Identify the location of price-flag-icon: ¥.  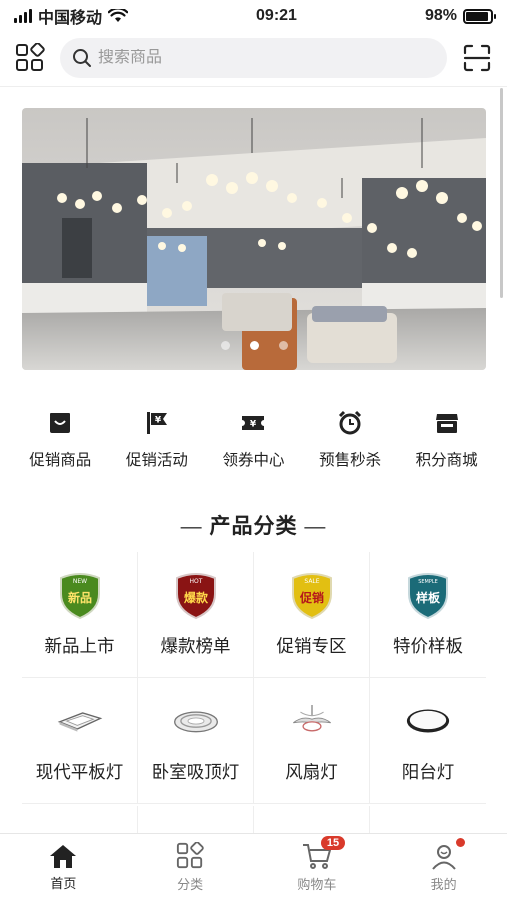
(156, 423).